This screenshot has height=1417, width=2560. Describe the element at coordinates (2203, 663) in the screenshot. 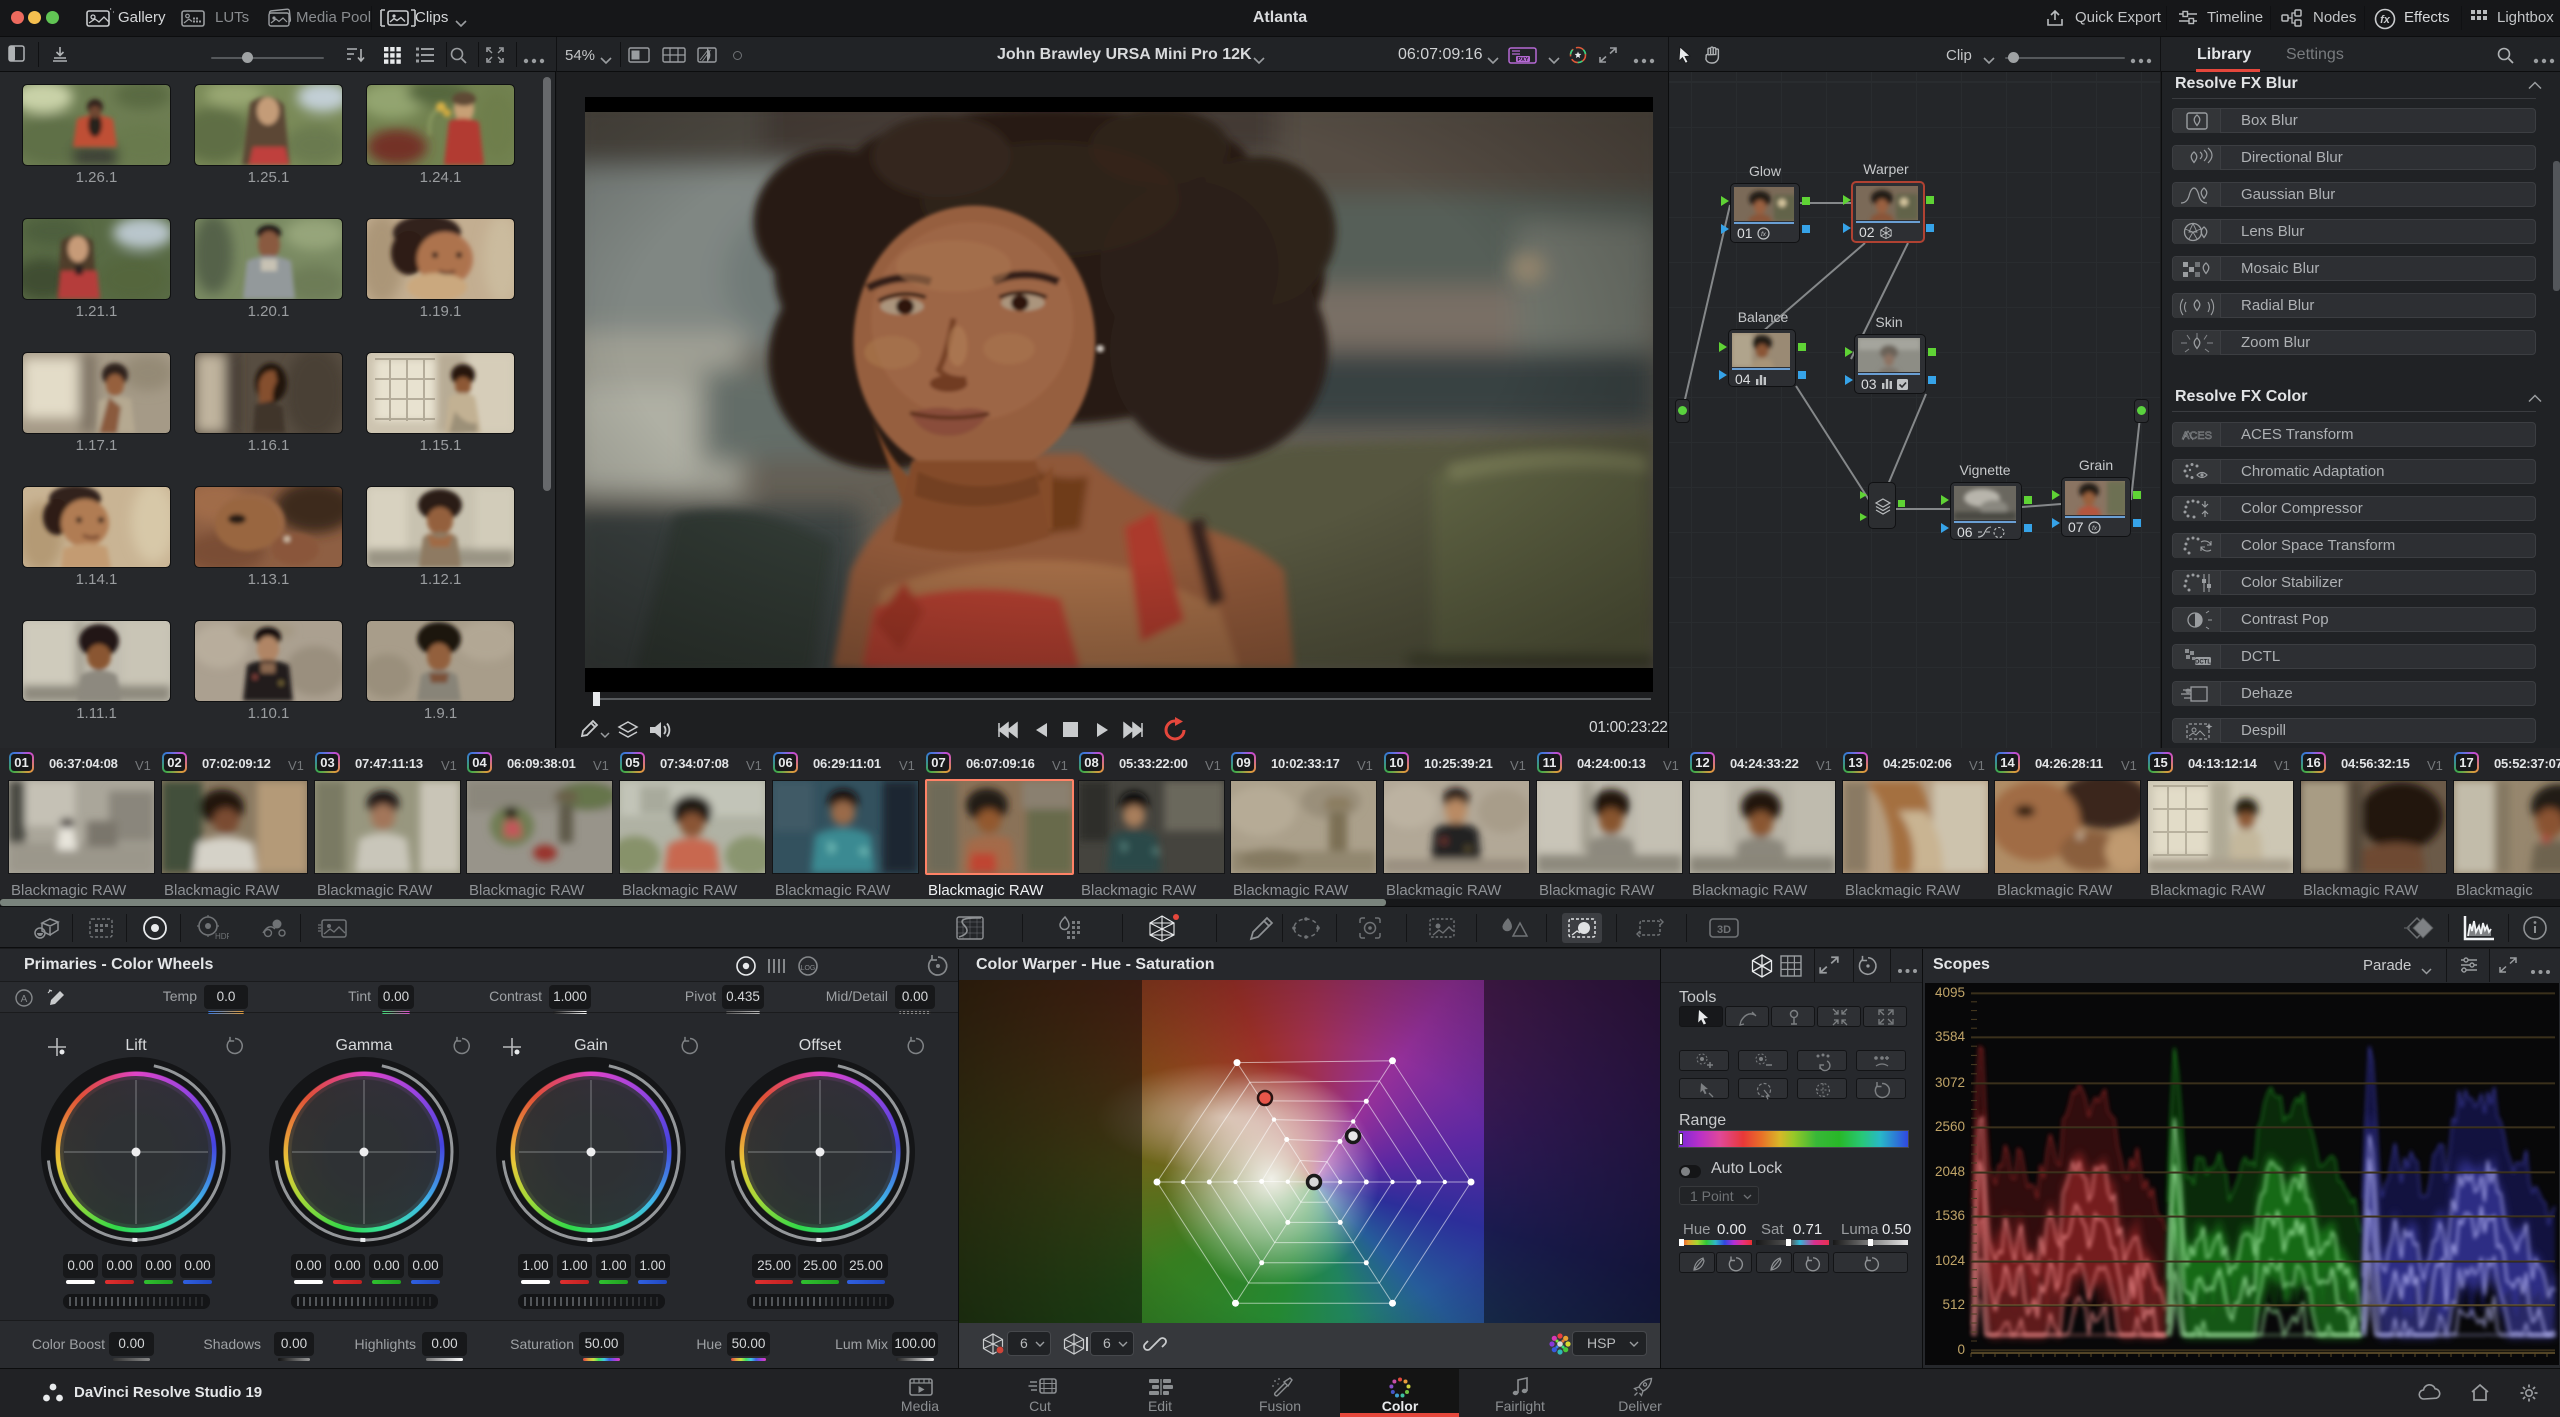

I see `svg-text: DCTL` at that location.